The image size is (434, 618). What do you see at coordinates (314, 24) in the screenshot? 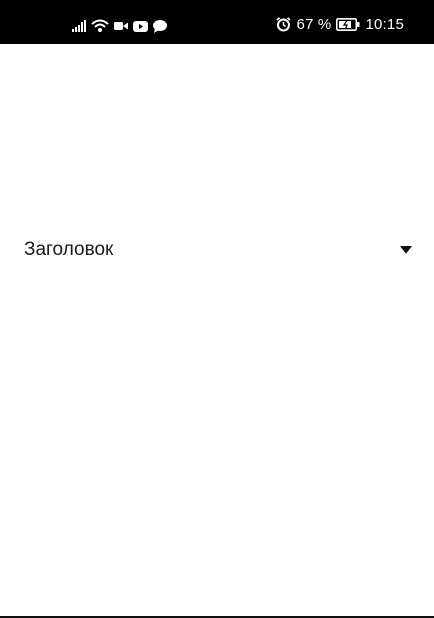
I see `battery-percent: 67 %` at bounding box center [314, 24].